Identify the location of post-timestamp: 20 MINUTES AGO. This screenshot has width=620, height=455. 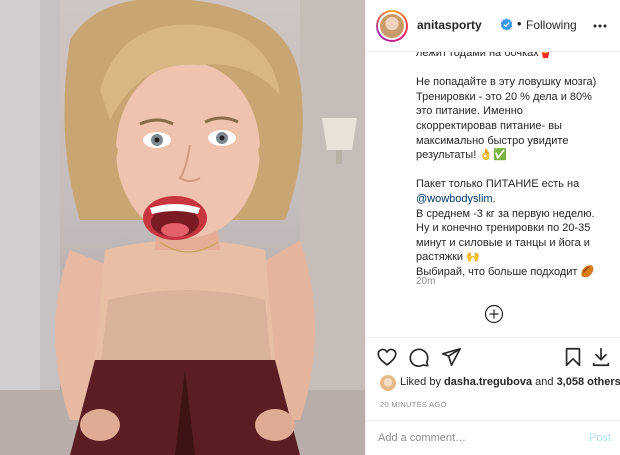
(413, 404).